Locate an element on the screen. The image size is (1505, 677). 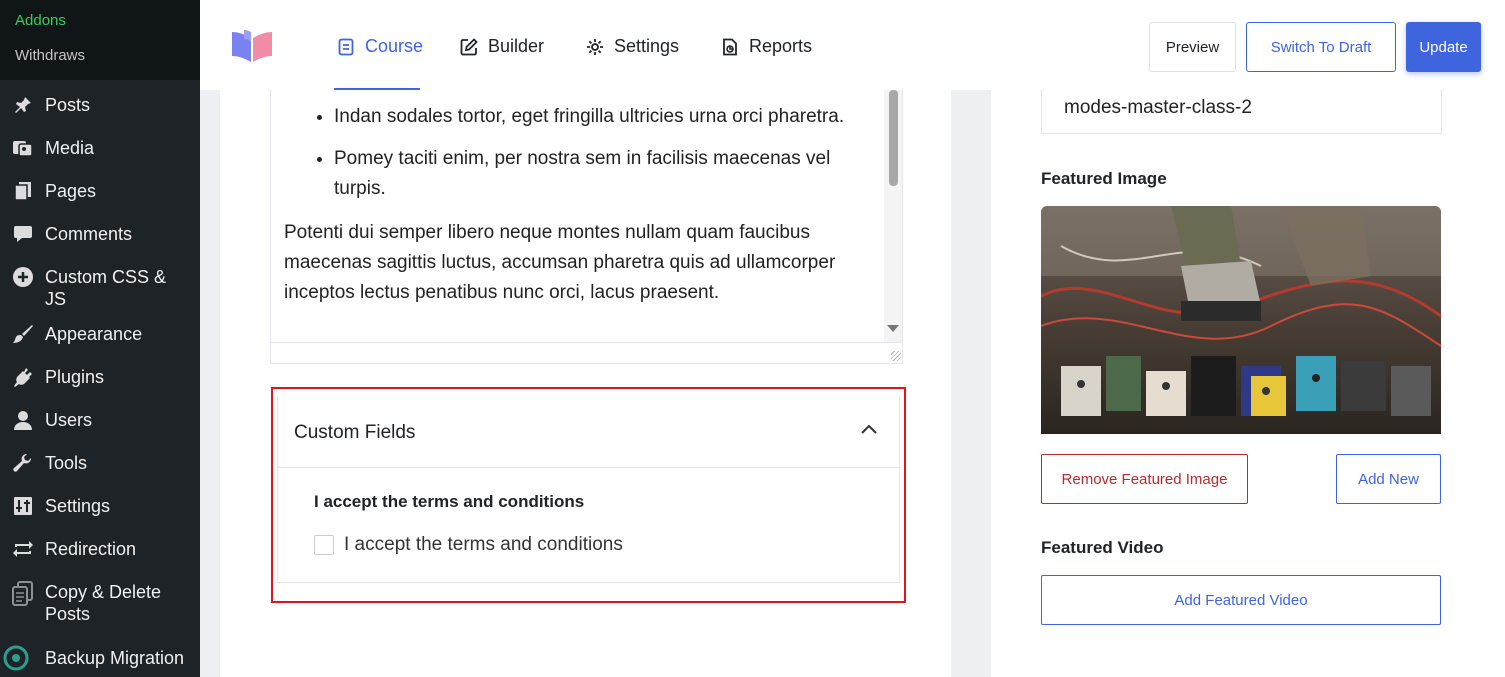
sidebar-item-appearance: Appearance is located at coordinates (100, 344).